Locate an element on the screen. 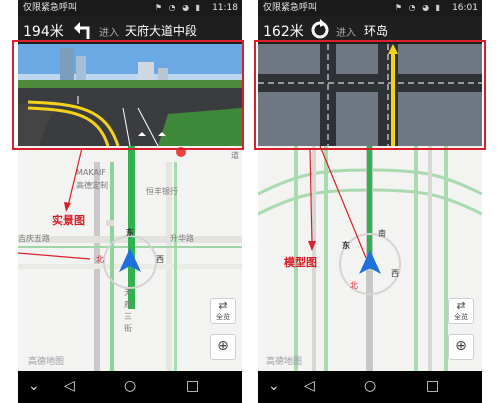 The height and width of the screenshot is (403, 500). model-annotation-label: 模型图 is located at coordinates (300, 262).